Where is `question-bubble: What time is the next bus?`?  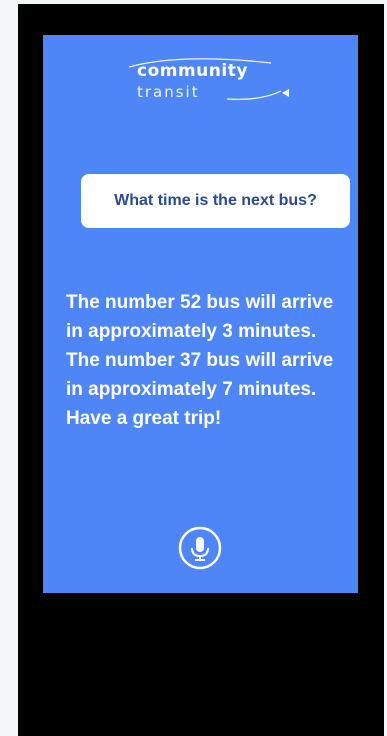 question-bubble: What time is the next bus? is located at coordinates (215, 201).